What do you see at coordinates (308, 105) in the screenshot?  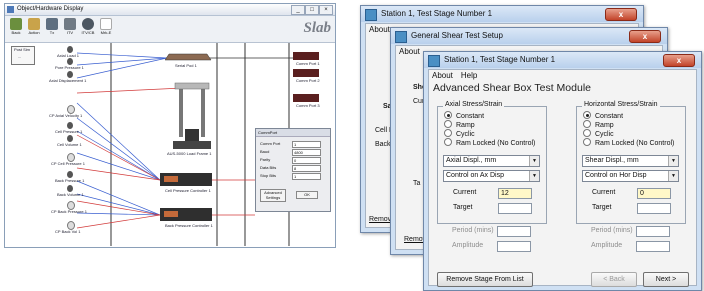 I see `comm-port-3-label: Comm Port 3` at bounding box center [308, 105].